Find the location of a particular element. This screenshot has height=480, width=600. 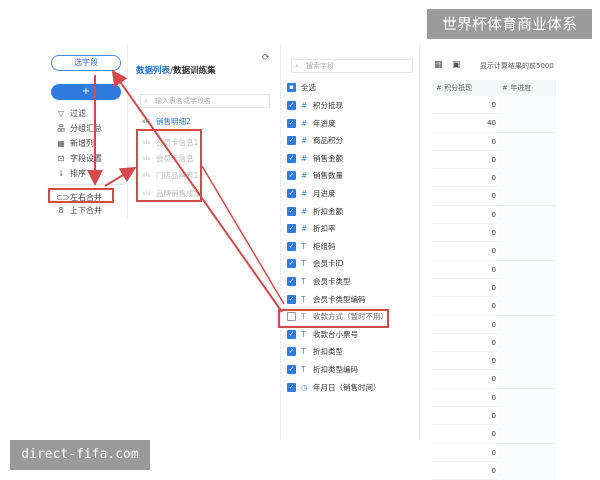

field-item: ✓ T 会员卡类型 is located at coordinates (352, 281).